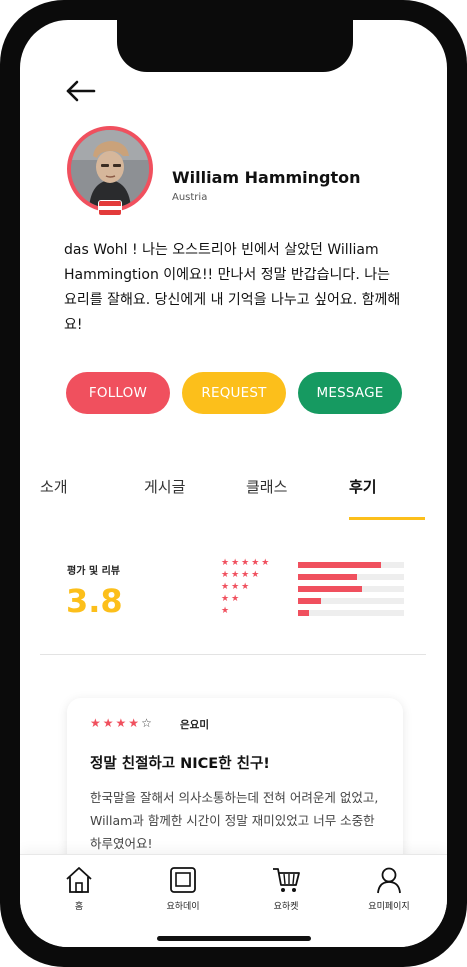 The width and height of the screenshot is (467, 967). I want to click on nav-yohaday: 요하데이, so click(183, 888).